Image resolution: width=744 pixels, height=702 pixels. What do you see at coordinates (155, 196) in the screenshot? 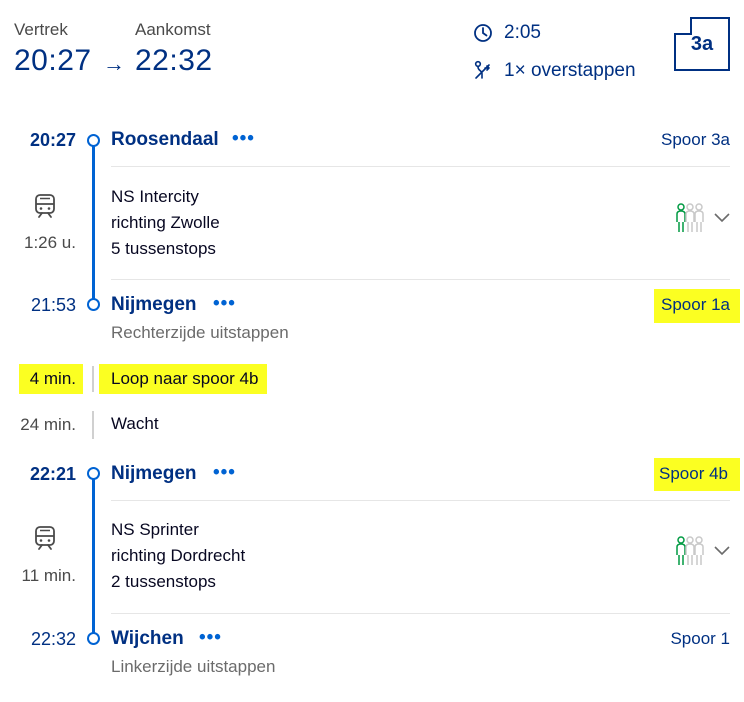
I see `train-type: NS Intercity` at bounding box center [155, 196].